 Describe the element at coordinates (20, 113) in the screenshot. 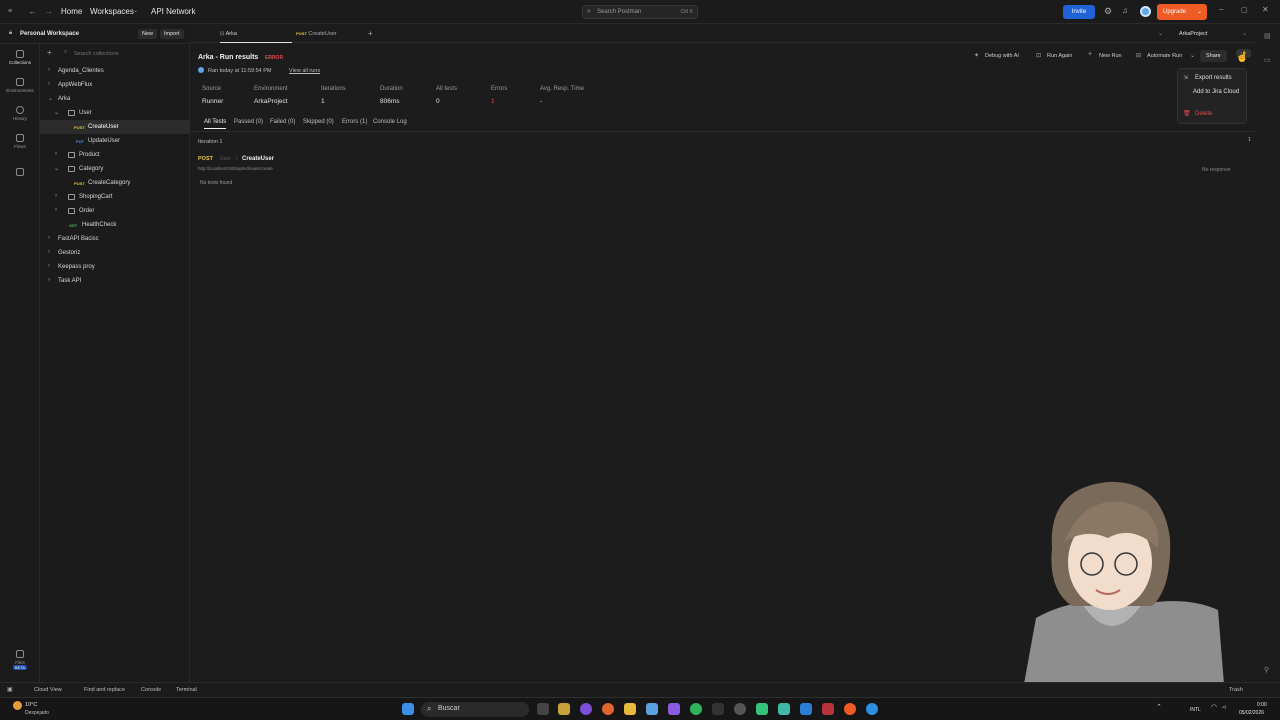

I see `rail-history: History` at that location.